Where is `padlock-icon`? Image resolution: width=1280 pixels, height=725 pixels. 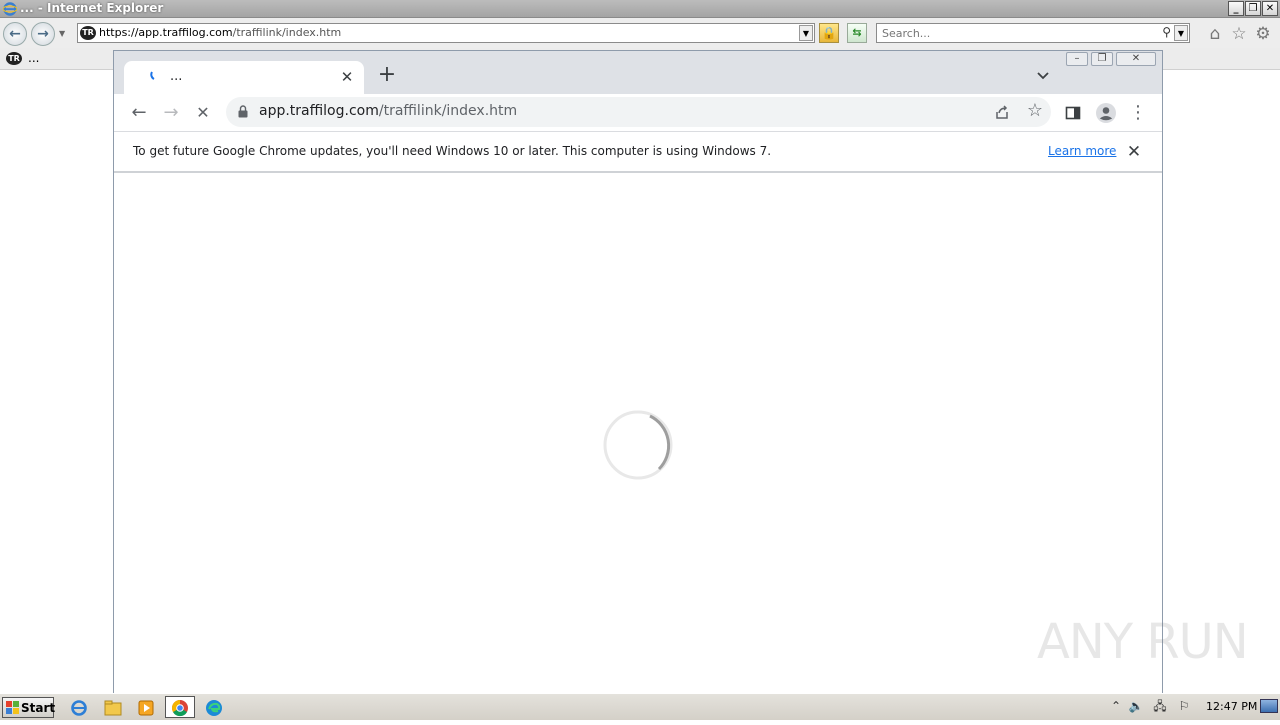
padlock-icon is located at coordinates (243, 111).